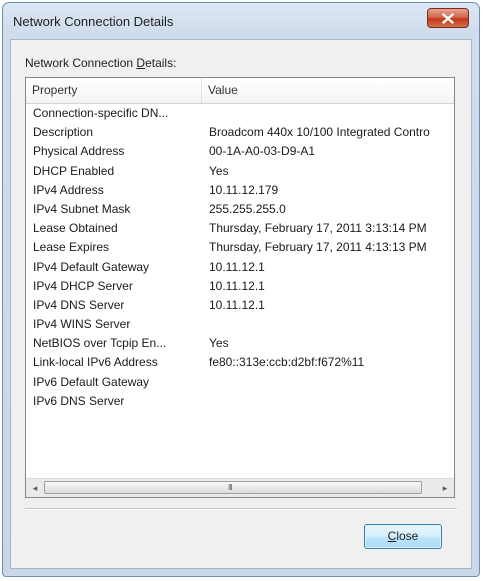  What do you see at coordinates (318, 247) in the screenshot?
I see `value-cell: Thursday, February 17, 2011 4:13:13 PM` at bounding box center [318, 247].